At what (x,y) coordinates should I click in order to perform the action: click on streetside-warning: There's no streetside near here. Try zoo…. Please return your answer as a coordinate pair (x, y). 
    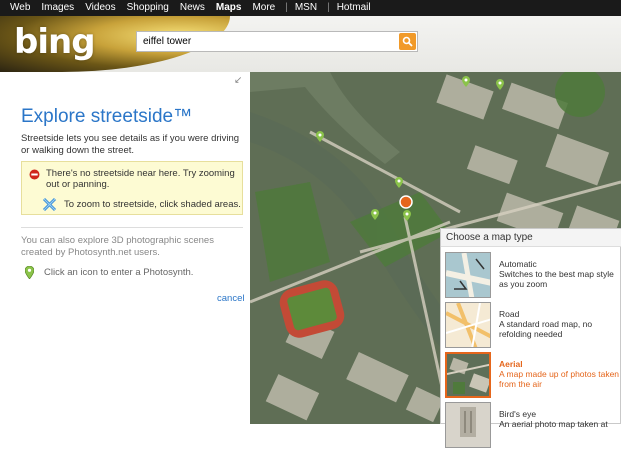
    Looking at the image, I should click on (132, 188).